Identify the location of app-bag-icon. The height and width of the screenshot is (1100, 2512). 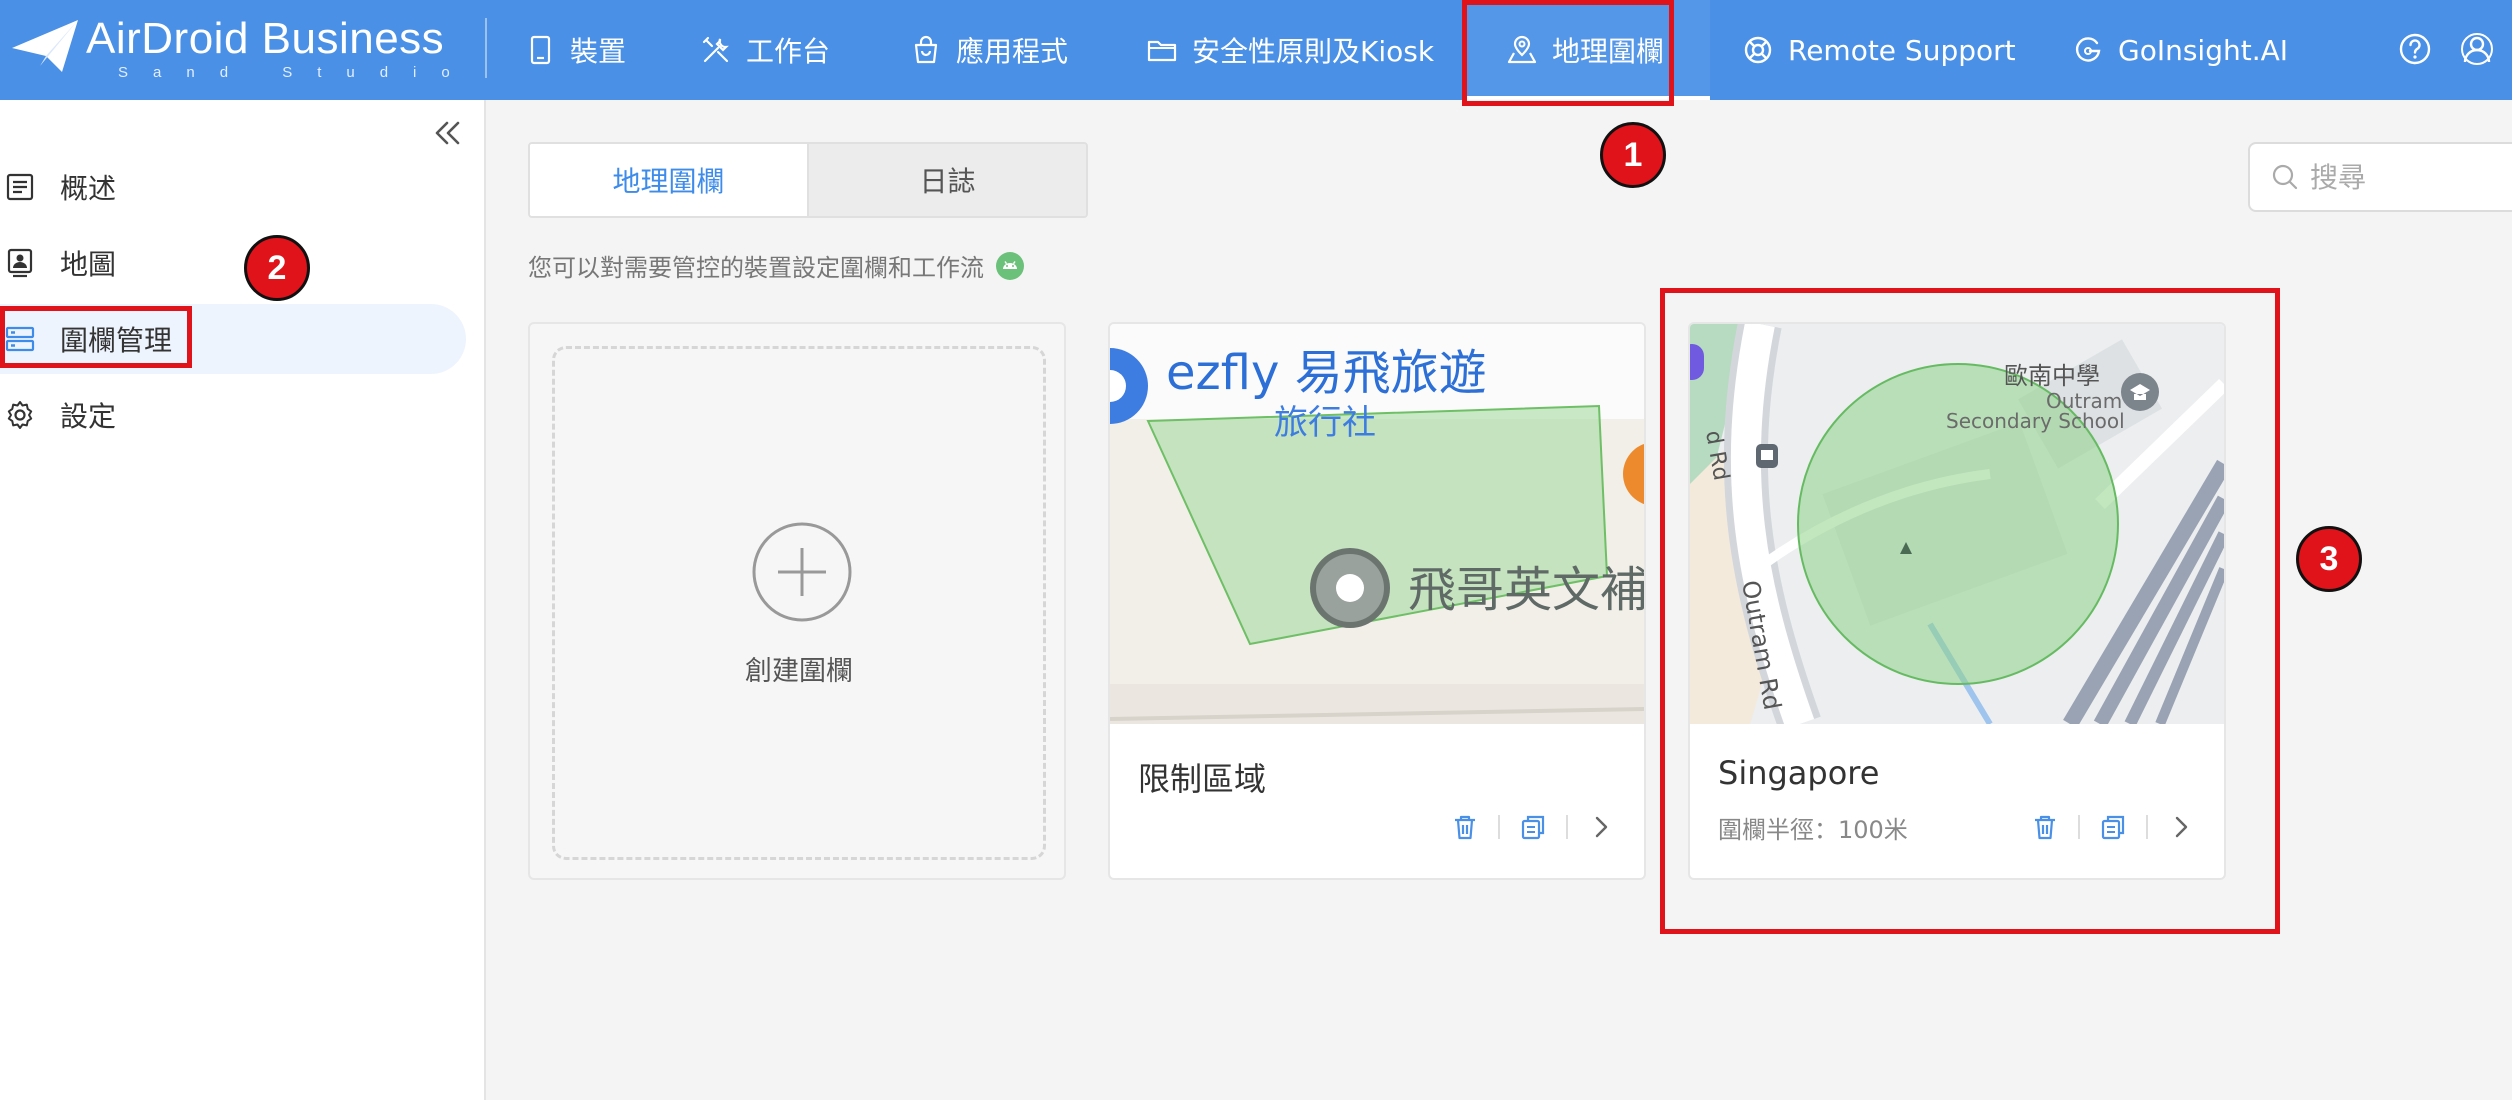
(926, 49).